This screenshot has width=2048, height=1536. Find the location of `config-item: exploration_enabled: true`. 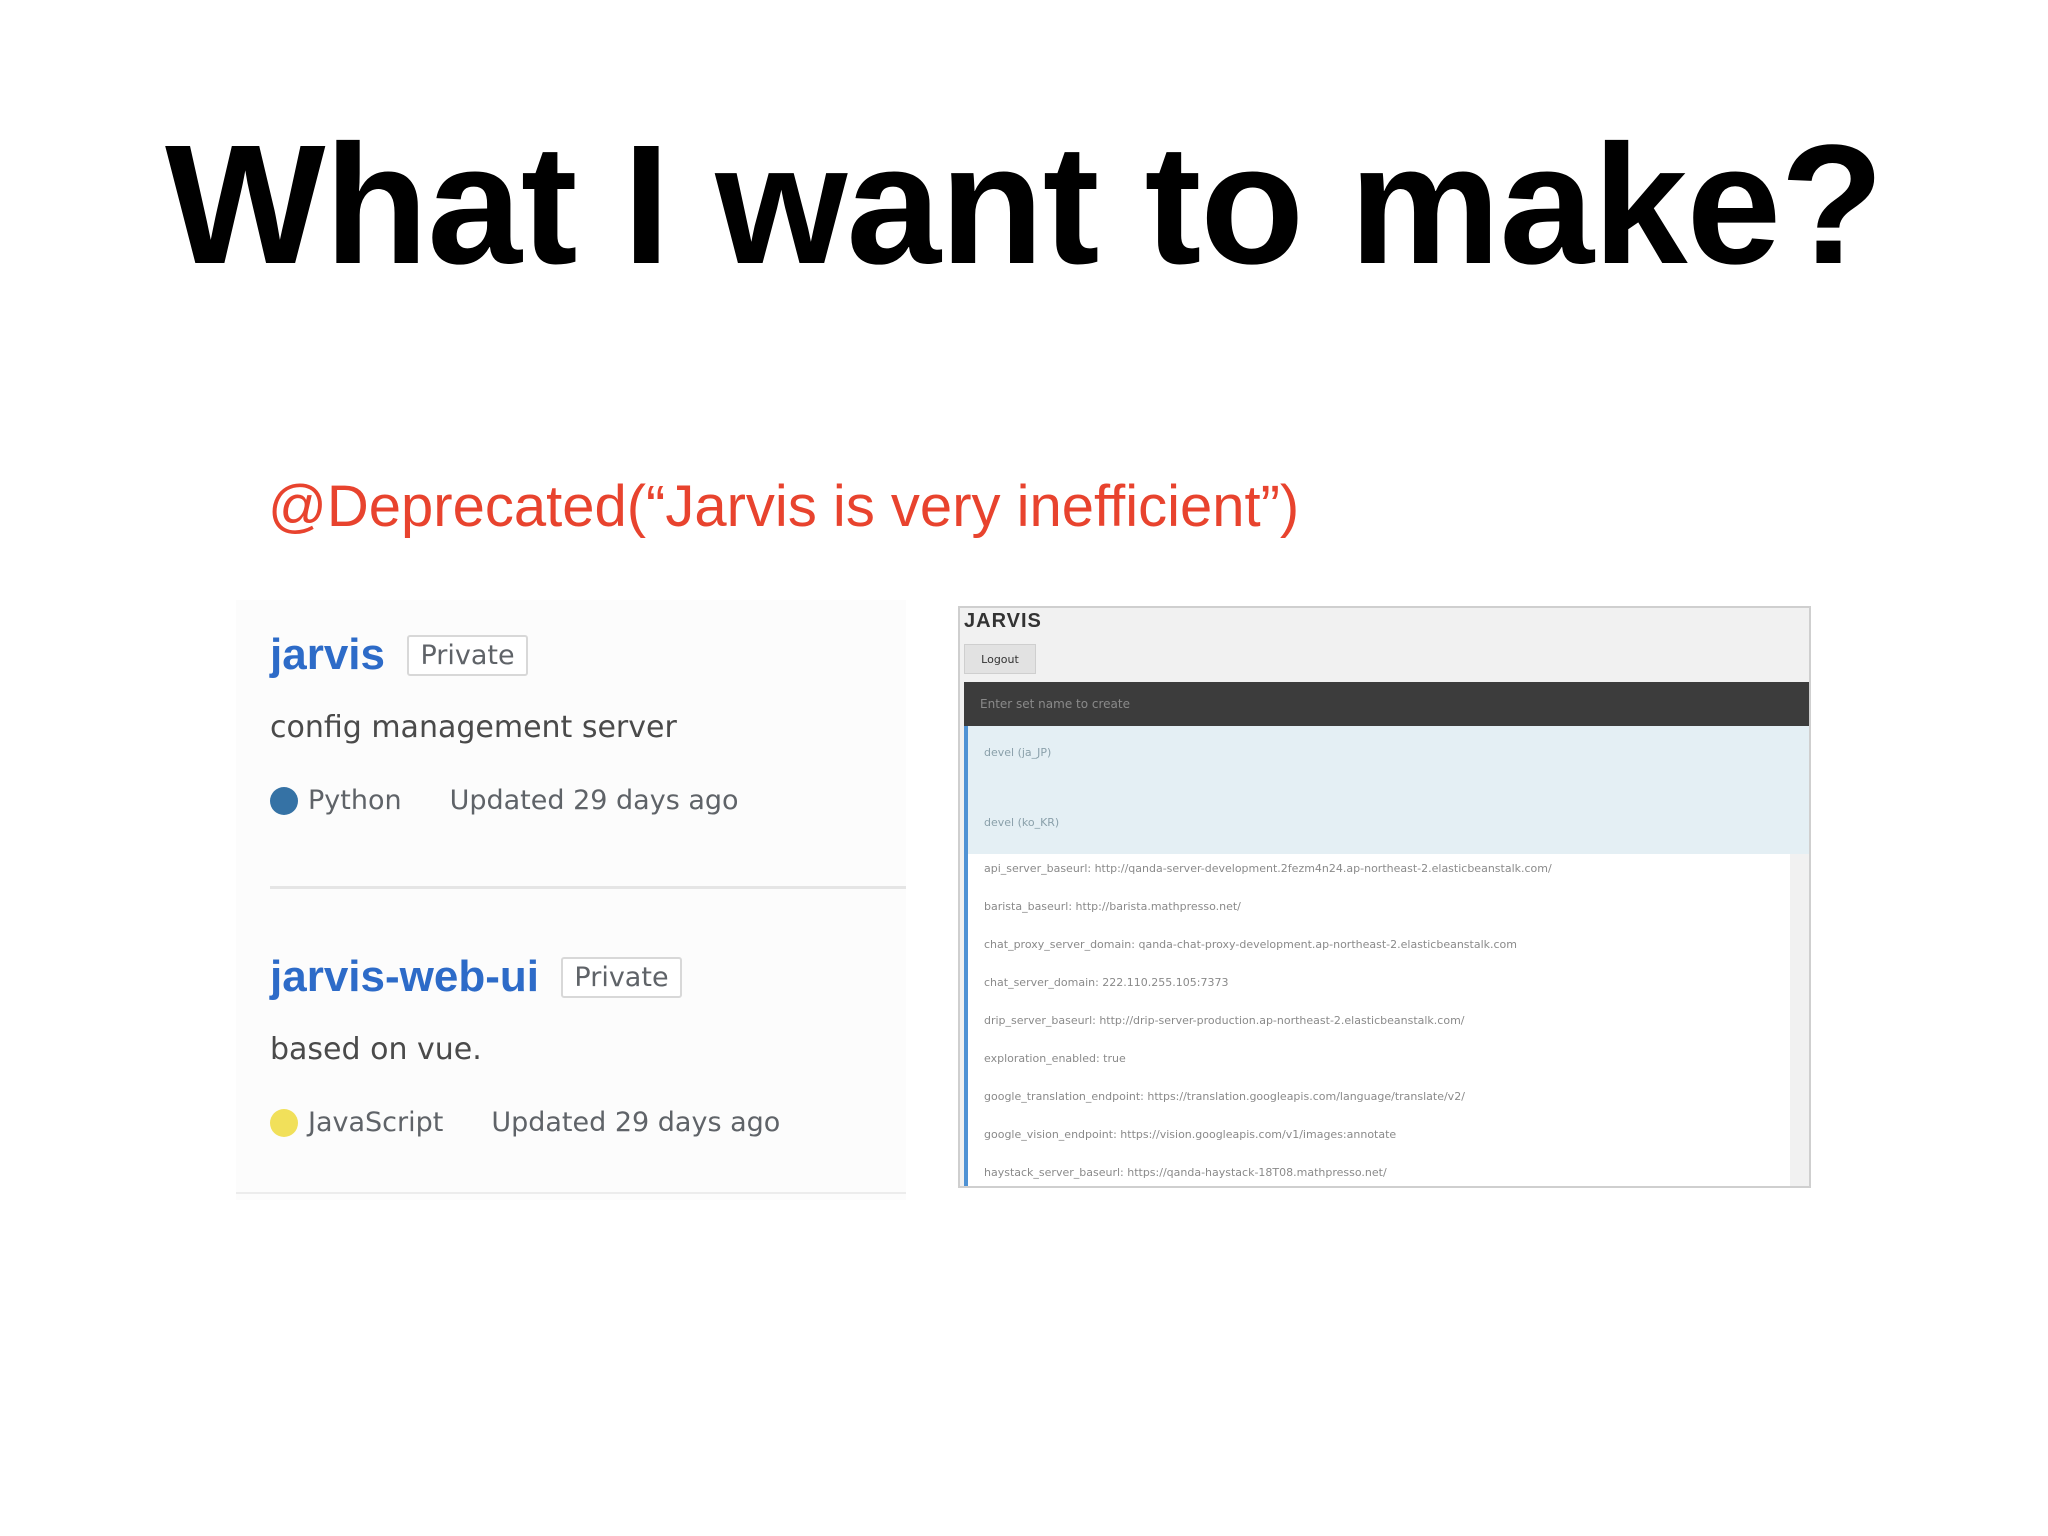

config-item: exploration_enabled: true is located at coordinates (1055, 1058).